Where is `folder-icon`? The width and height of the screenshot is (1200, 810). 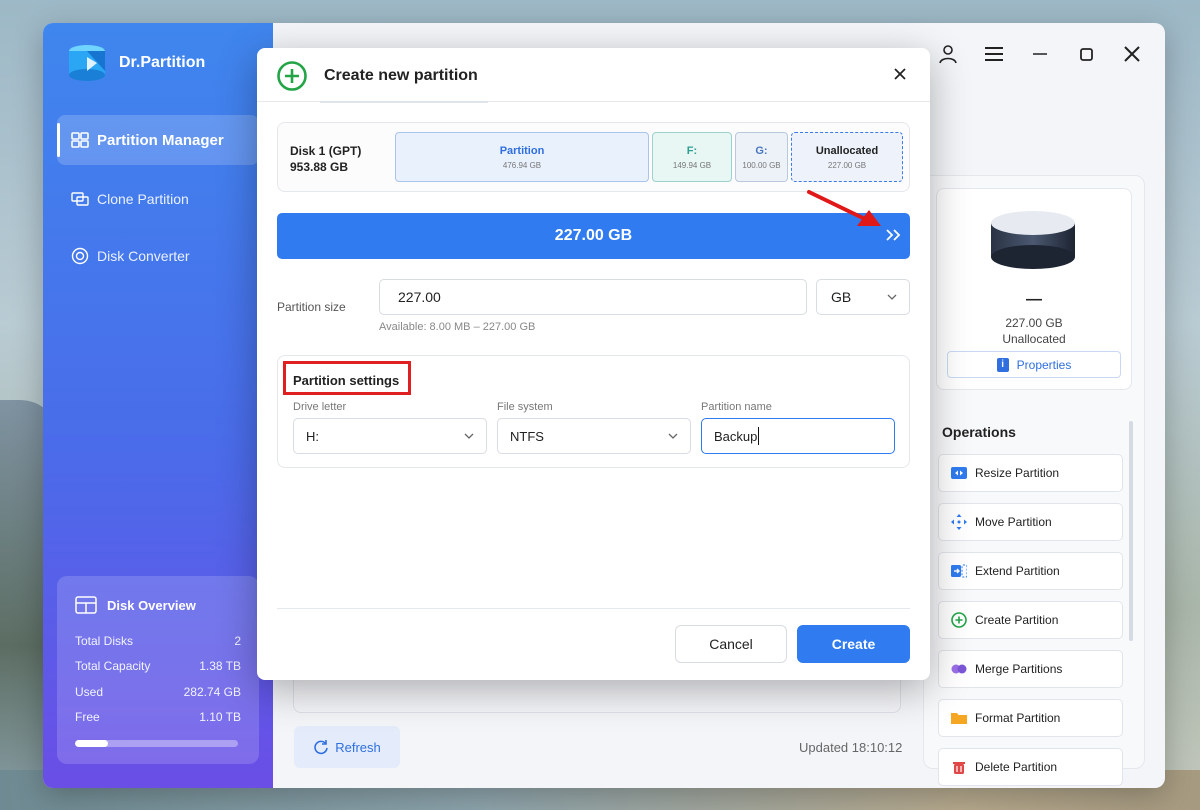
folder-icon is located at coordinates (959, 718).